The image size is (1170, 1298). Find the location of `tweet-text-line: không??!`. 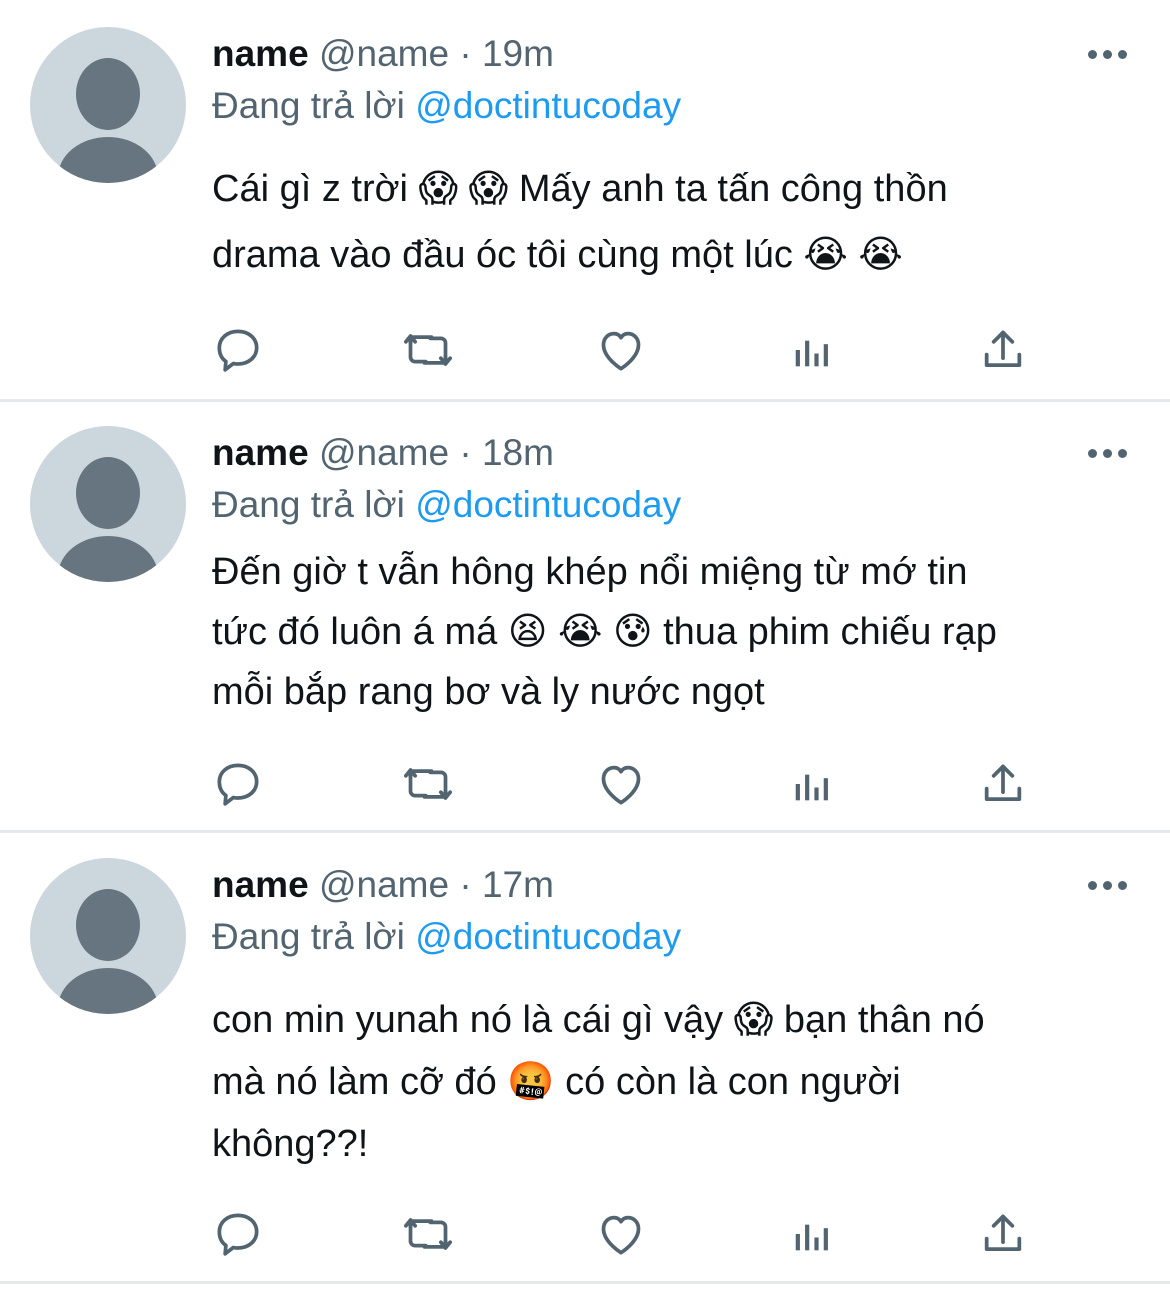

tweet-text-line: không??! is located at coordinates (290, 1144).